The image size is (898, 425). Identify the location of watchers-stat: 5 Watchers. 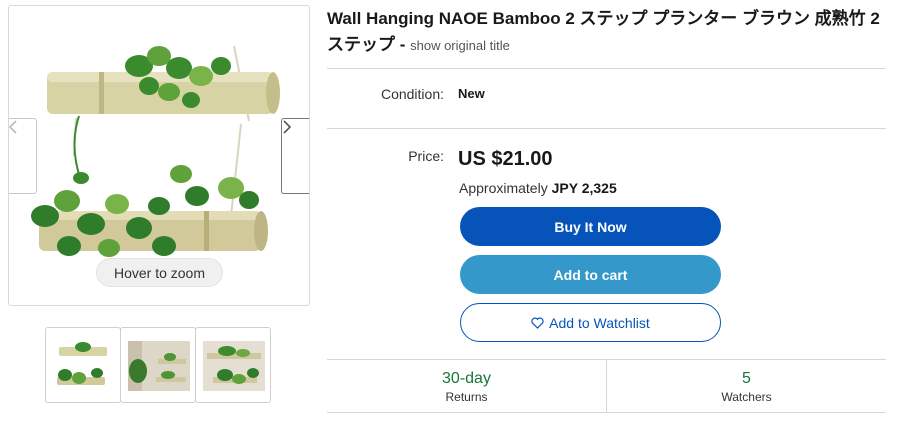
(746, 387).